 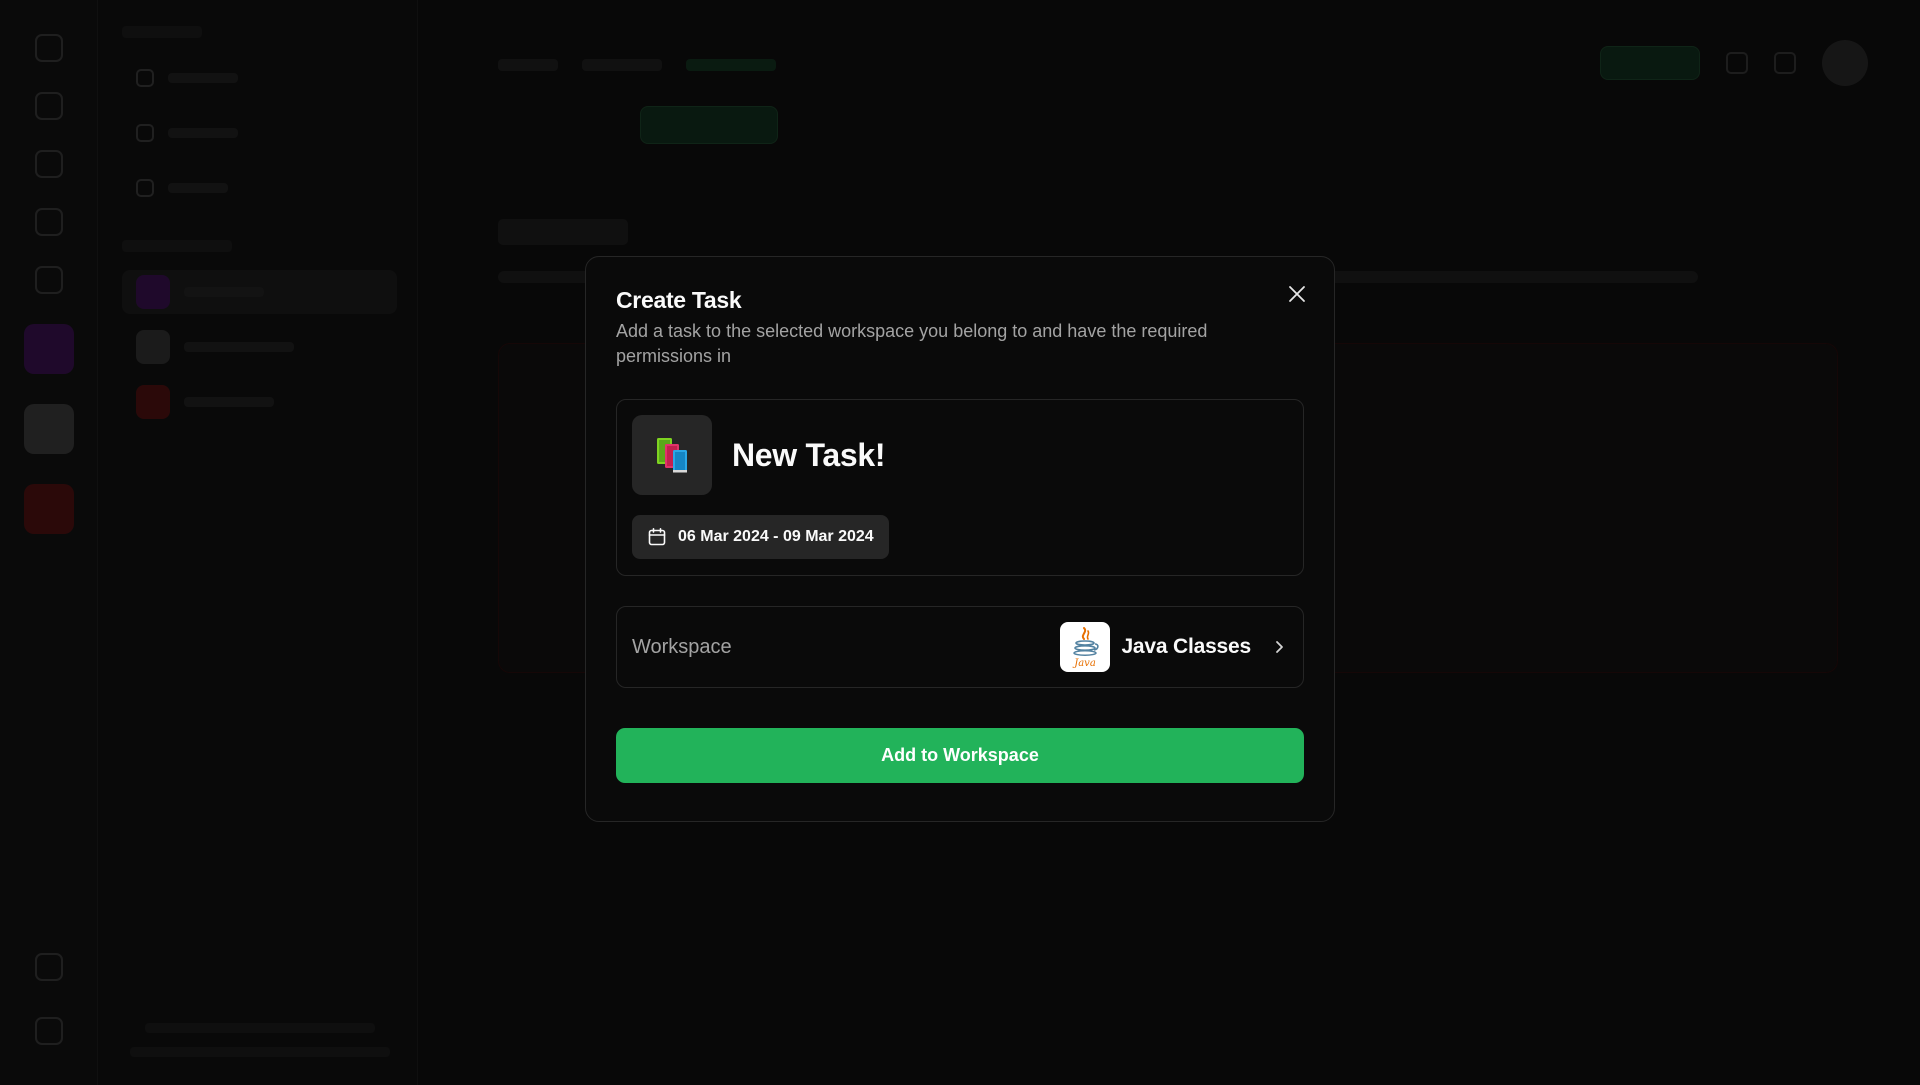 I want to click on chevron-right-icon, so click(x=1279, y=647).